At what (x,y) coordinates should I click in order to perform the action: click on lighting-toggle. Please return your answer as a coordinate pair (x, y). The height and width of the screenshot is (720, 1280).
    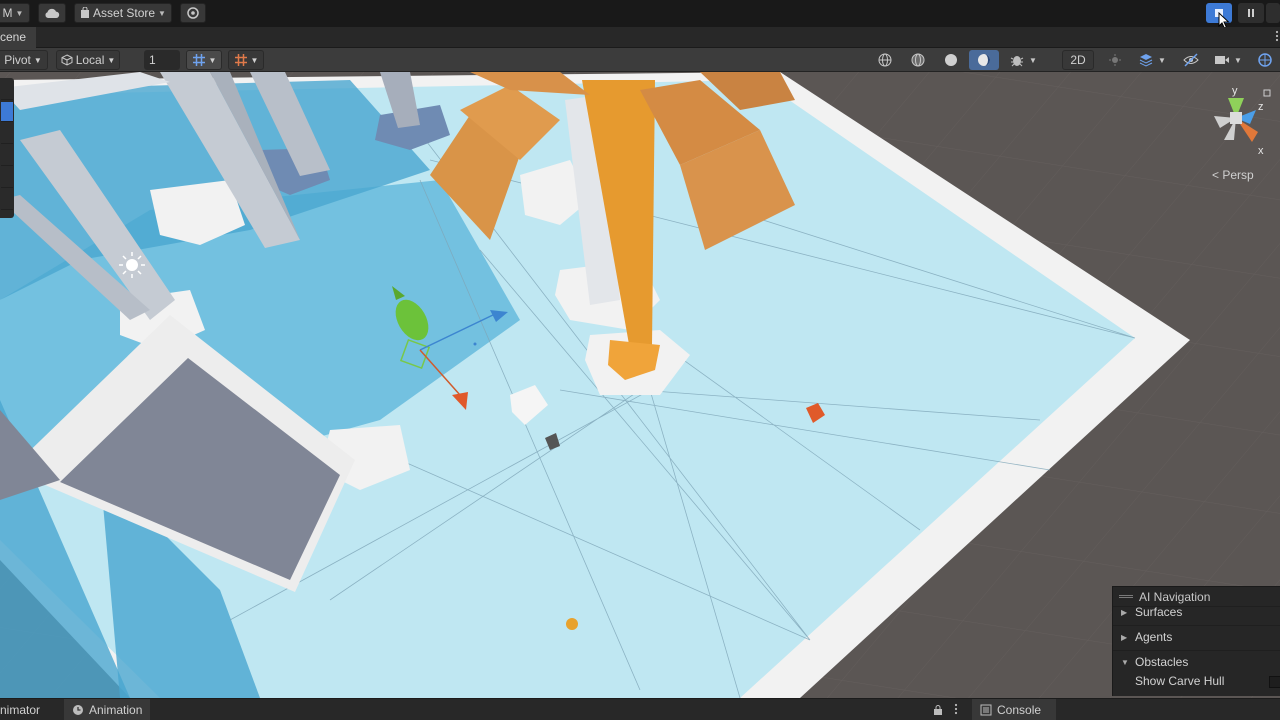
    Looking at the image, I should click on (1115, 60).